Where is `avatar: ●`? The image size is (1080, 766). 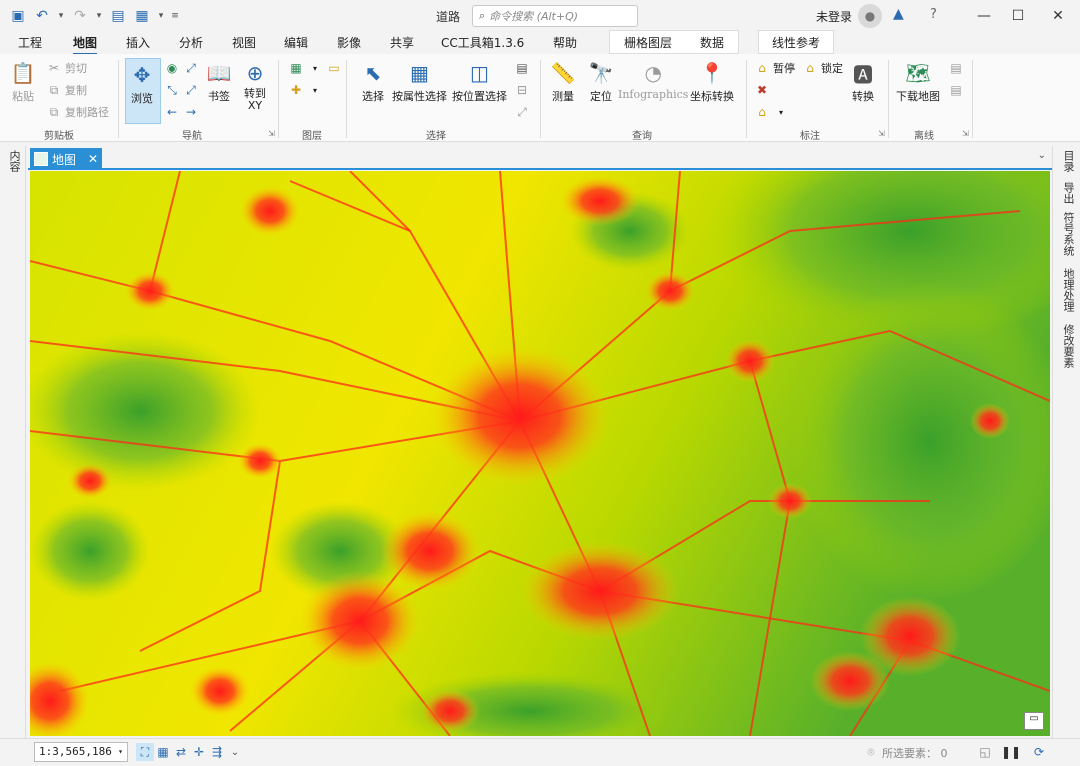
avatar: ● is located at coordinates (870, 16).